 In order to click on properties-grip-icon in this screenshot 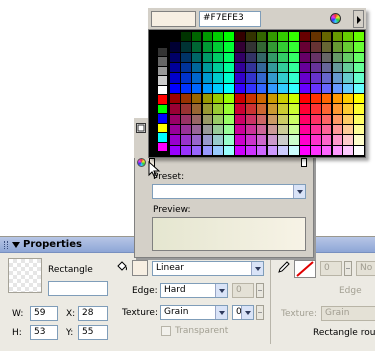, I will do `click(6, 245)`.